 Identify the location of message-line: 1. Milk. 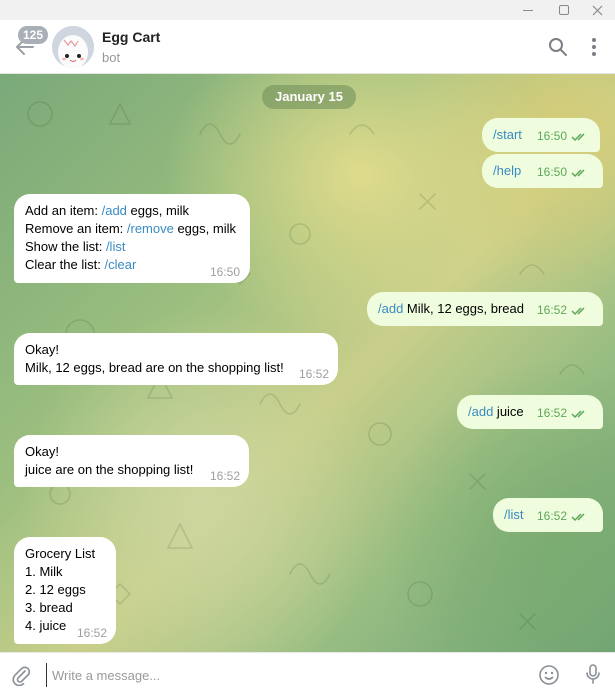
(44, 571).